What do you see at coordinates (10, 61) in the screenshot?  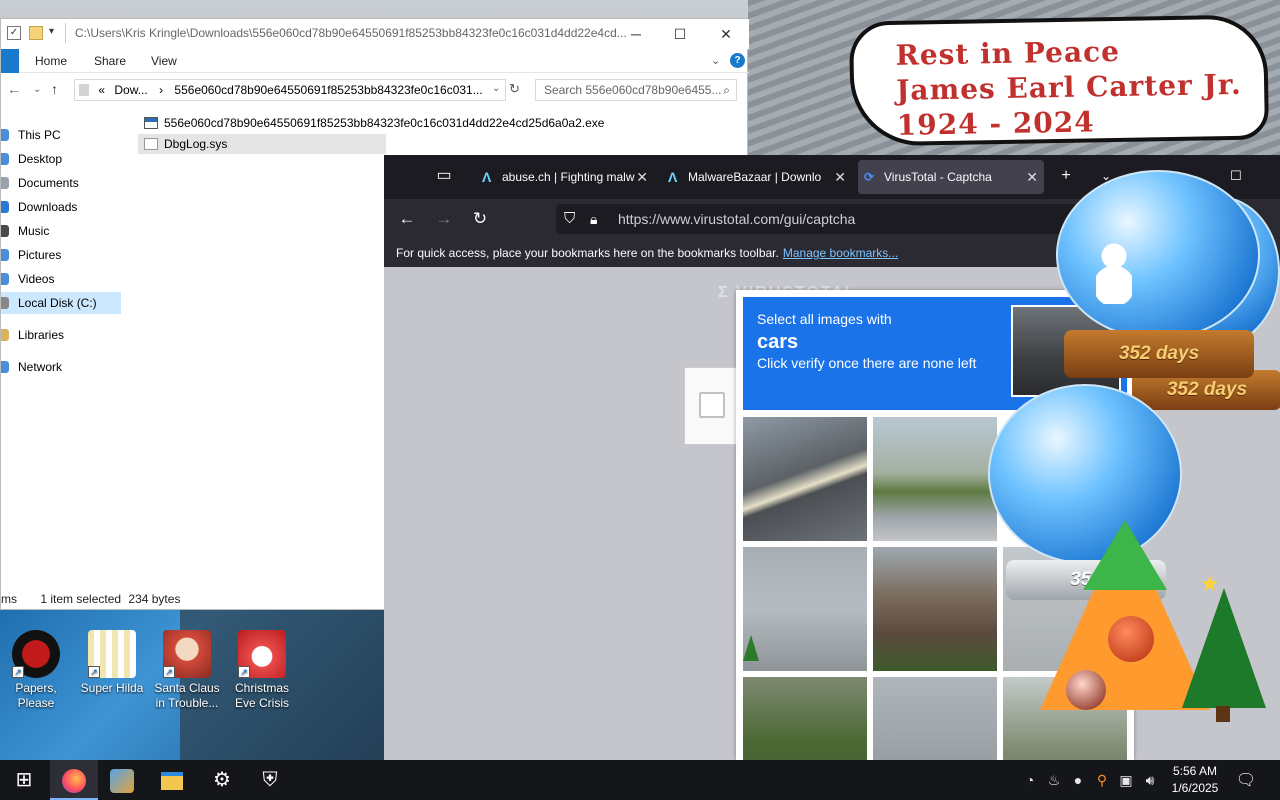 I see `ribbon-tab-file` at bounding box center [10, 61].